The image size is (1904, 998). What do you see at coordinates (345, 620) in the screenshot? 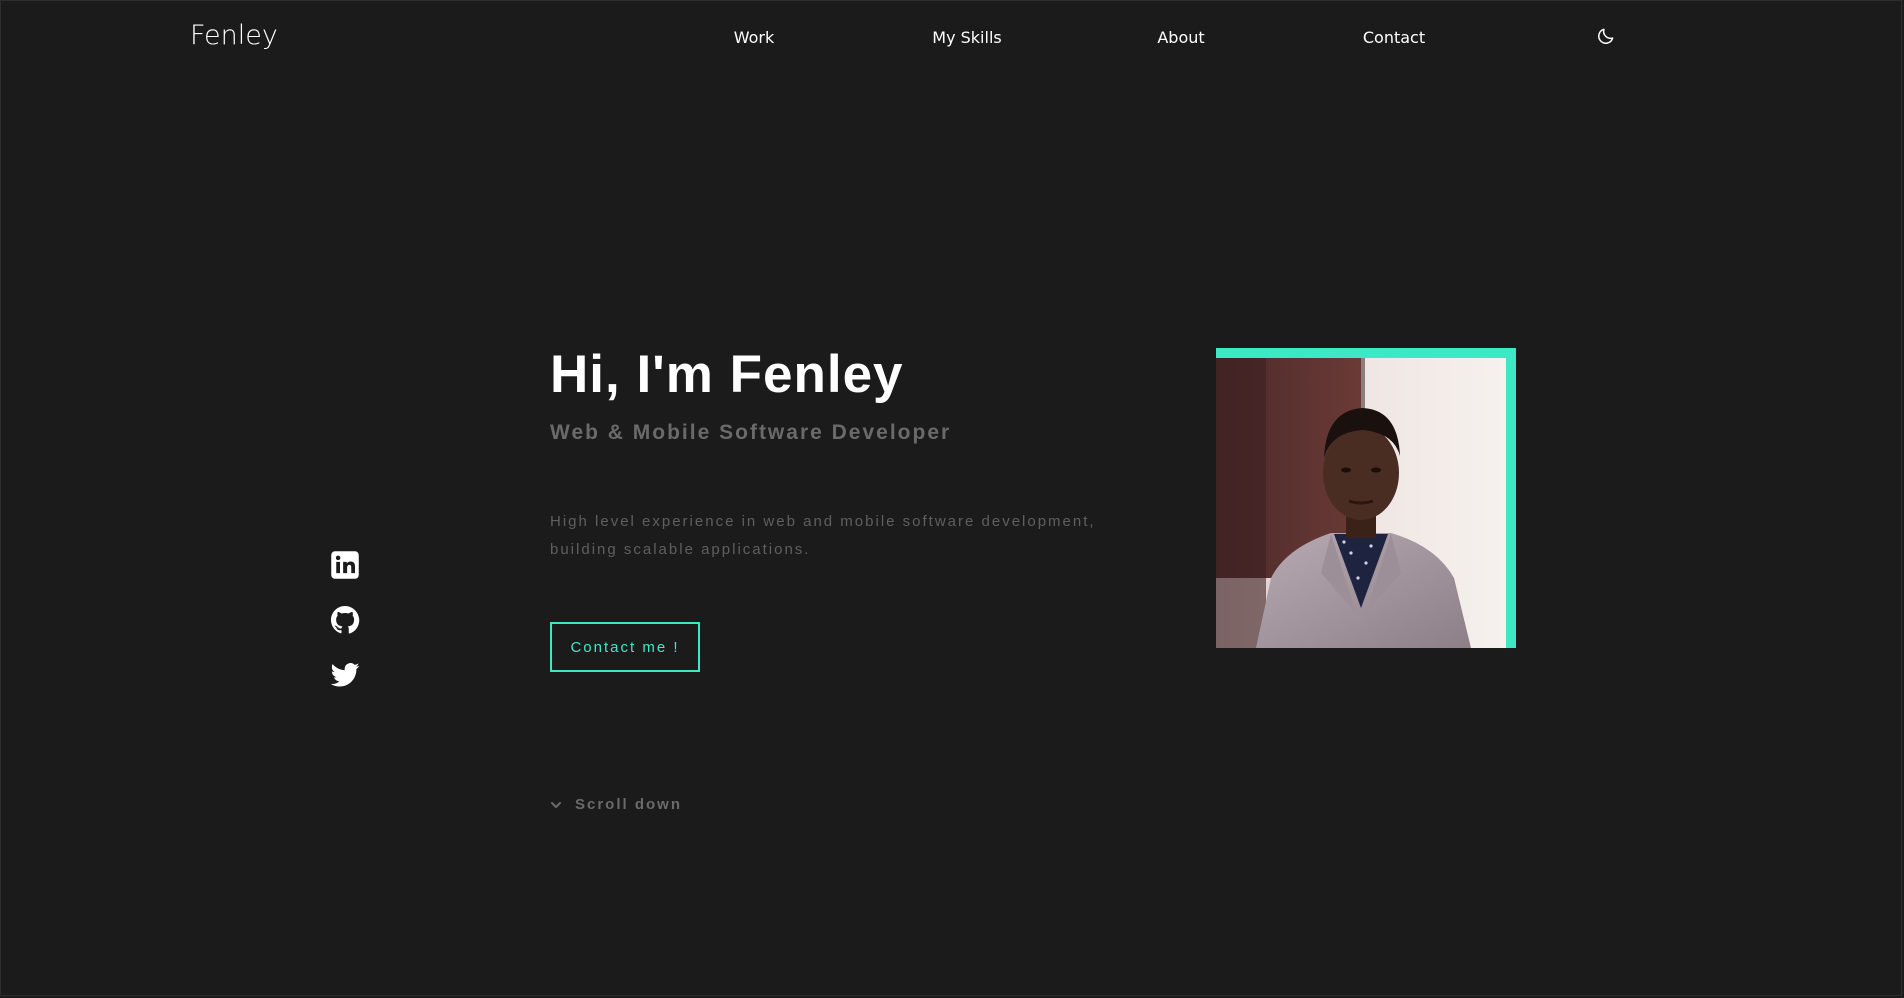
I see `github-icon` at bounding box center [345, 620].